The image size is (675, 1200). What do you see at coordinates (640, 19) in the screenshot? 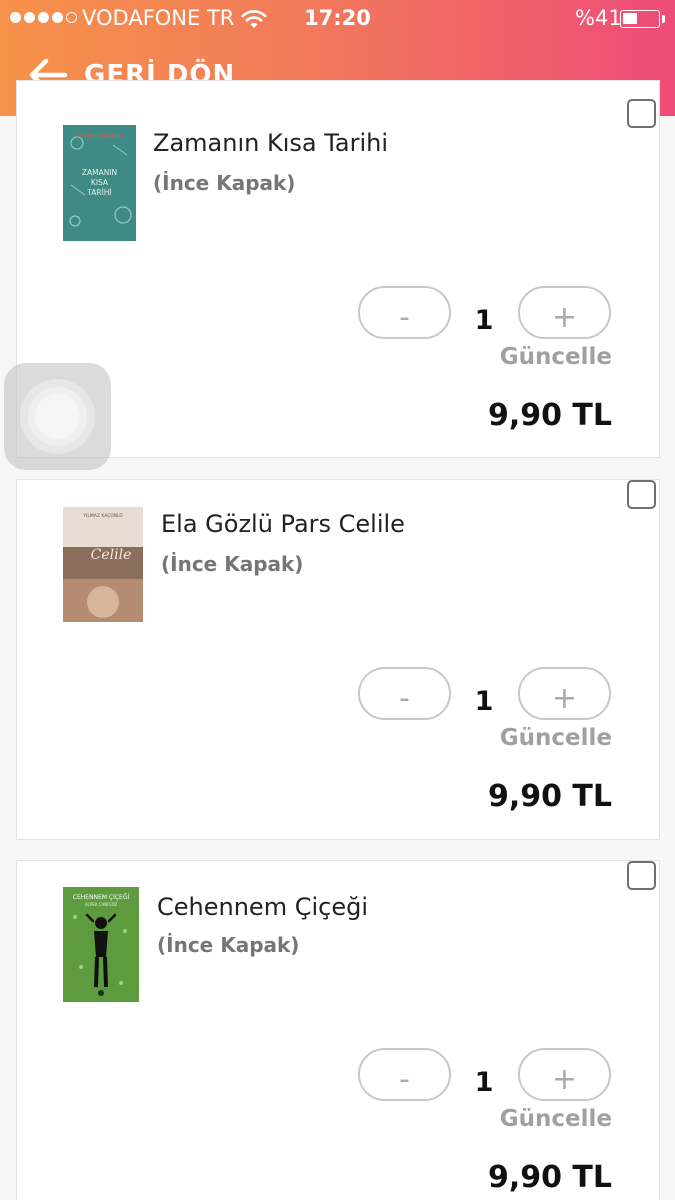
I see `battery-icon` at bounding box center [640, 19].